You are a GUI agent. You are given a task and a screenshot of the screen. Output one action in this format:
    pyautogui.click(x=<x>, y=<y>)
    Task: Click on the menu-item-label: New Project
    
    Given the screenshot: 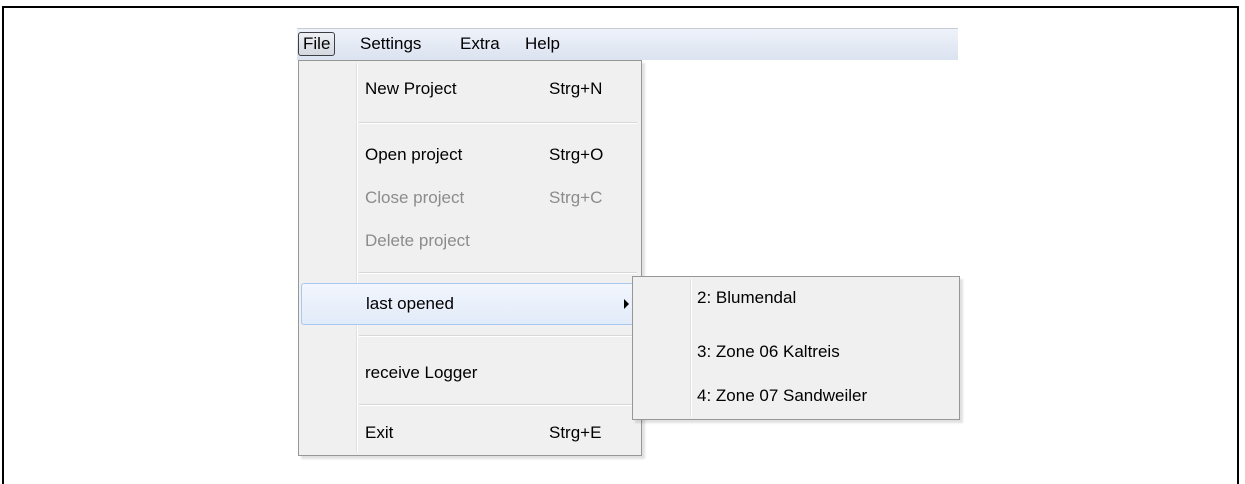 What is the action you would take?
    pyautogui.click(x=411, y=88)
    